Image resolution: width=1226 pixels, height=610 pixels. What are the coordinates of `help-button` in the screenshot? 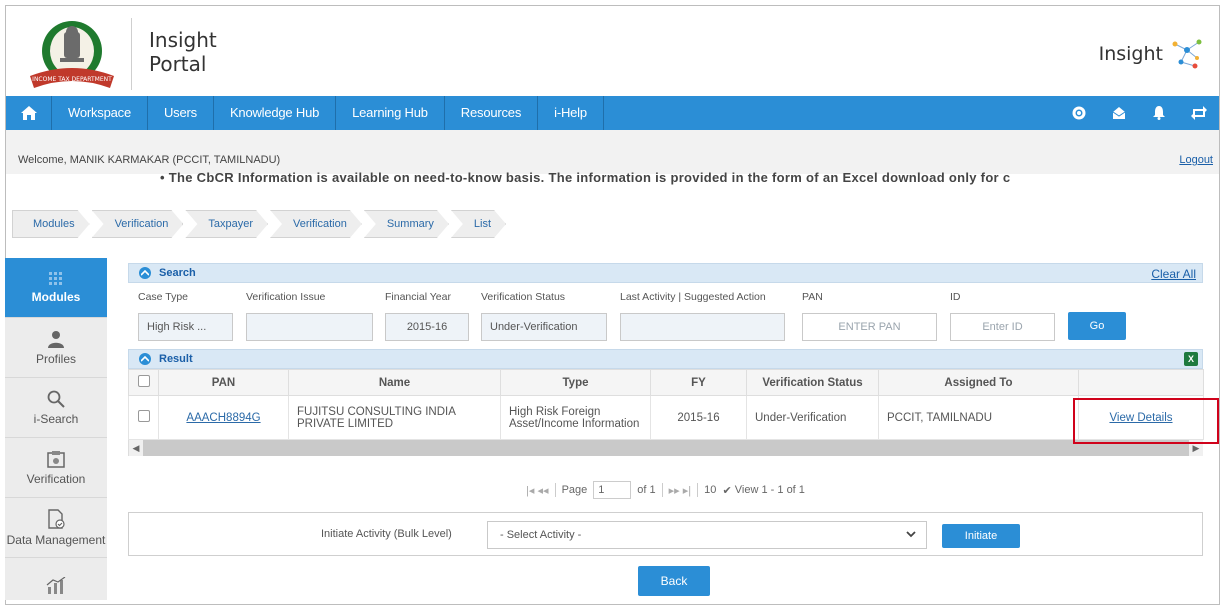 It's located at (1079, 113).